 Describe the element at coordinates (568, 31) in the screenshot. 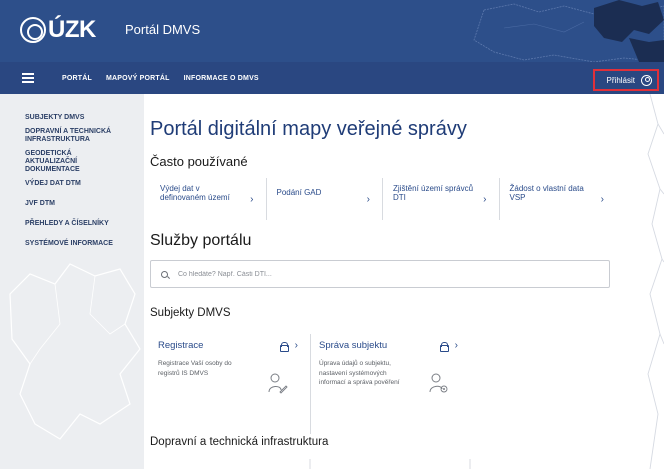

I see `map-decoration` at that location.